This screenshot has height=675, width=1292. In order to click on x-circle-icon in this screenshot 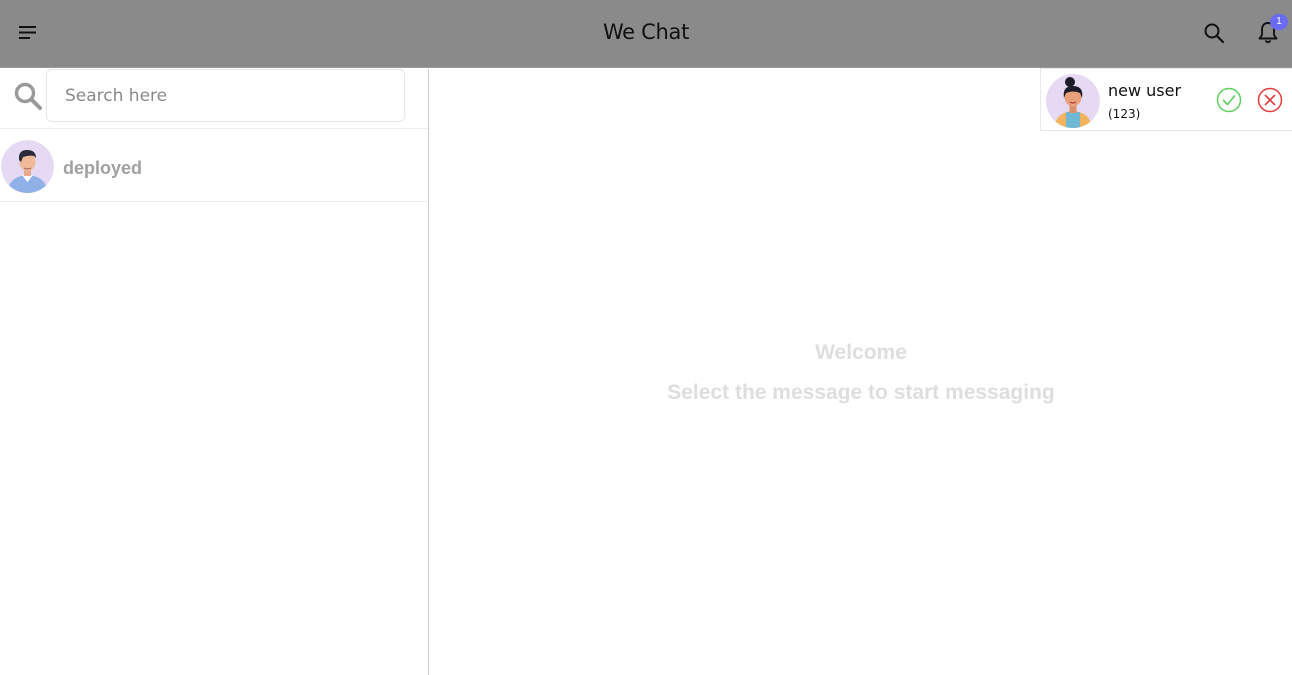, I will do `click(1270, 100)`.